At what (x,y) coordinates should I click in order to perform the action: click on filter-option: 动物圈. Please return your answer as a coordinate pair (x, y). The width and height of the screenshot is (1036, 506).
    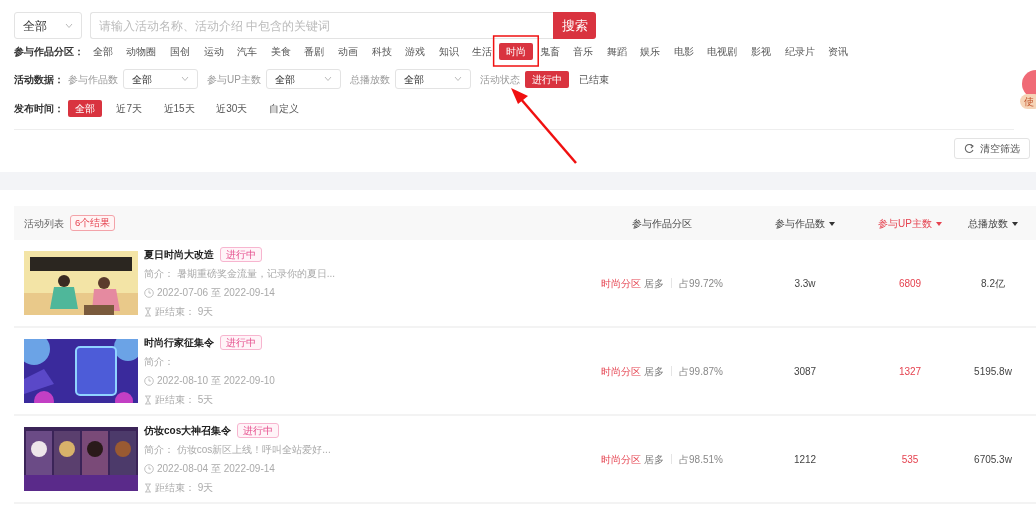
    Looking at the image, I should click on (141, 51).